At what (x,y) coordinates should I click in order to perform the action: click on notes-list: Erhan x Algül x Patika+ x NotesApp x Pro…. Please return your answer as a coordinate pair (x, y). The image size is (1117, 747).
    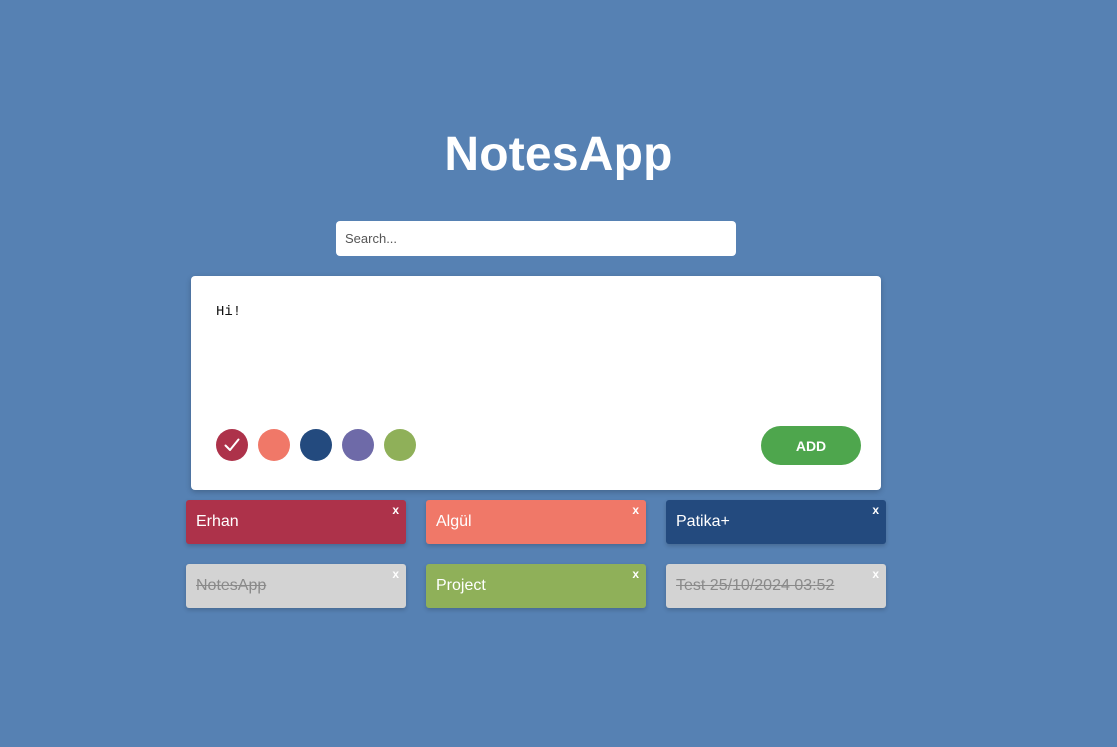
    Looking at the image, I should click on (536, 554).